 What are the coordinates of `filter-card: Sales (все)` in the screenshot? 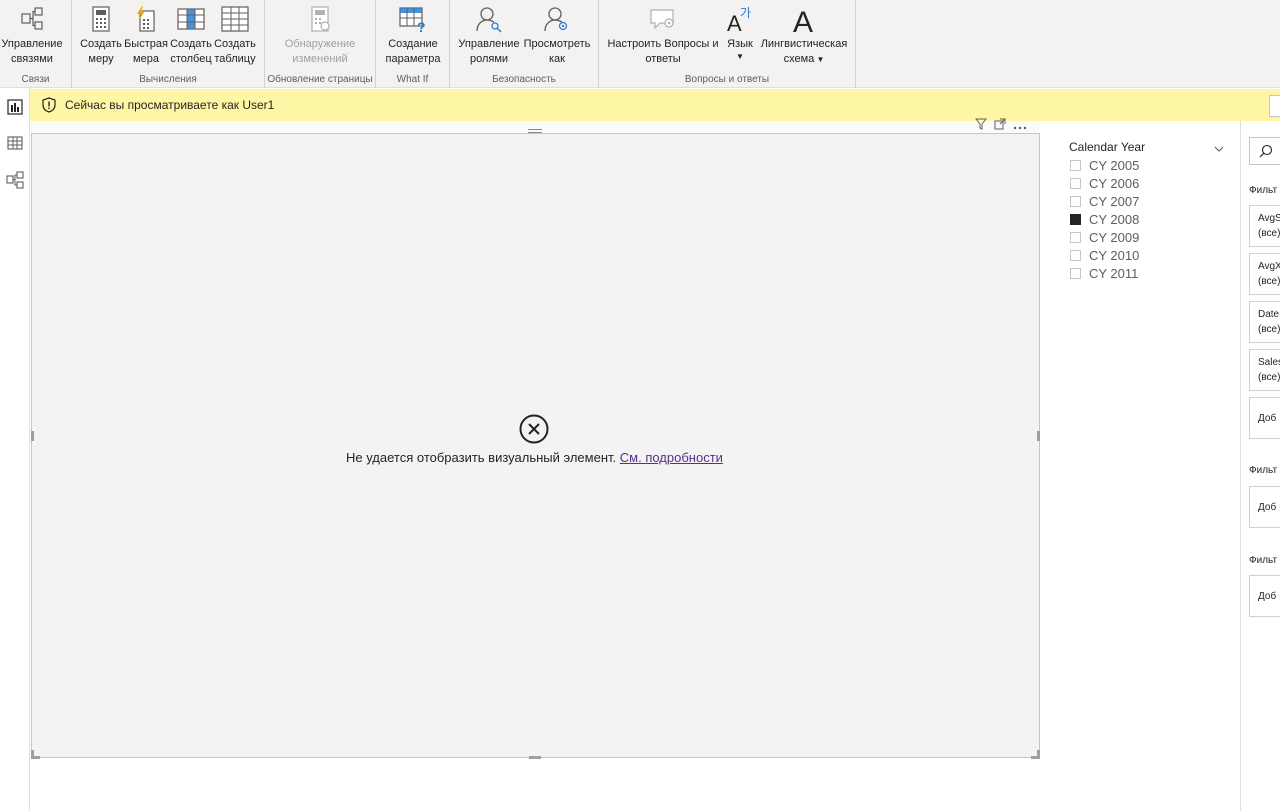 It's located at (1264, 370).